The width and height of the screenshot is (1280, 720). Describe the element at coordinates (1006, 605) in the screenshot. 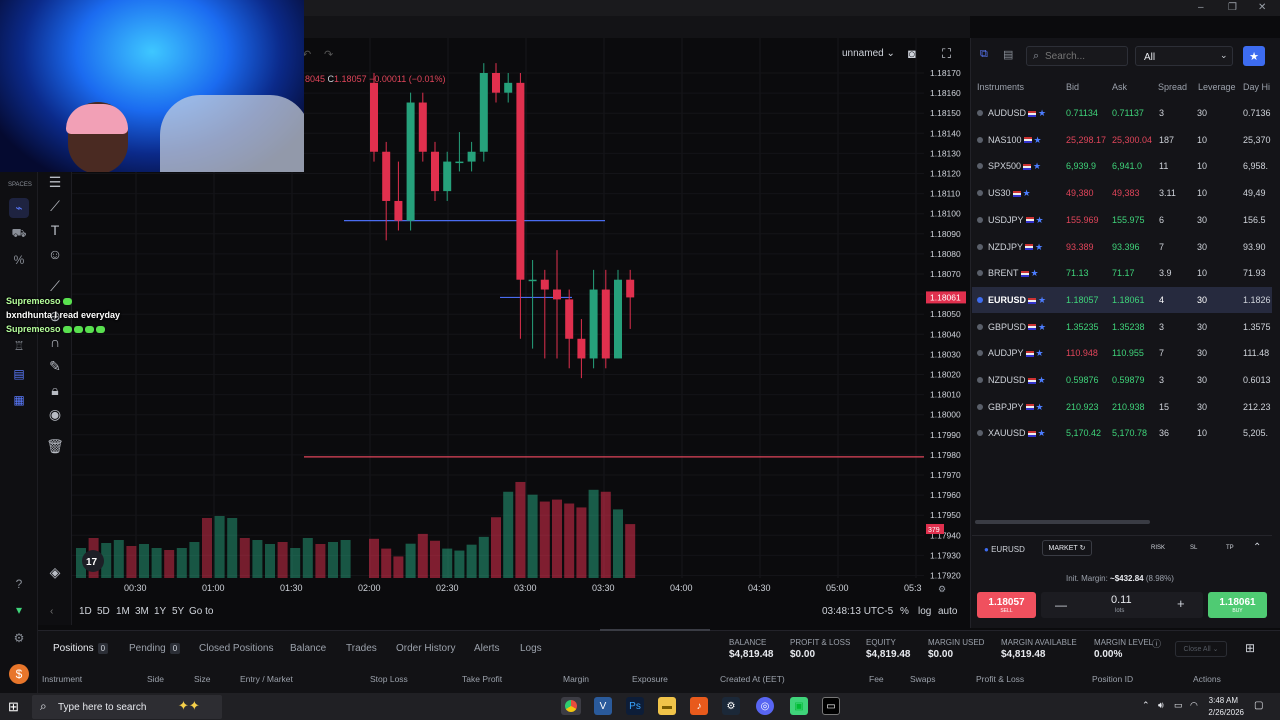

I see `sell-button: 1.18057 SELL` at that location.